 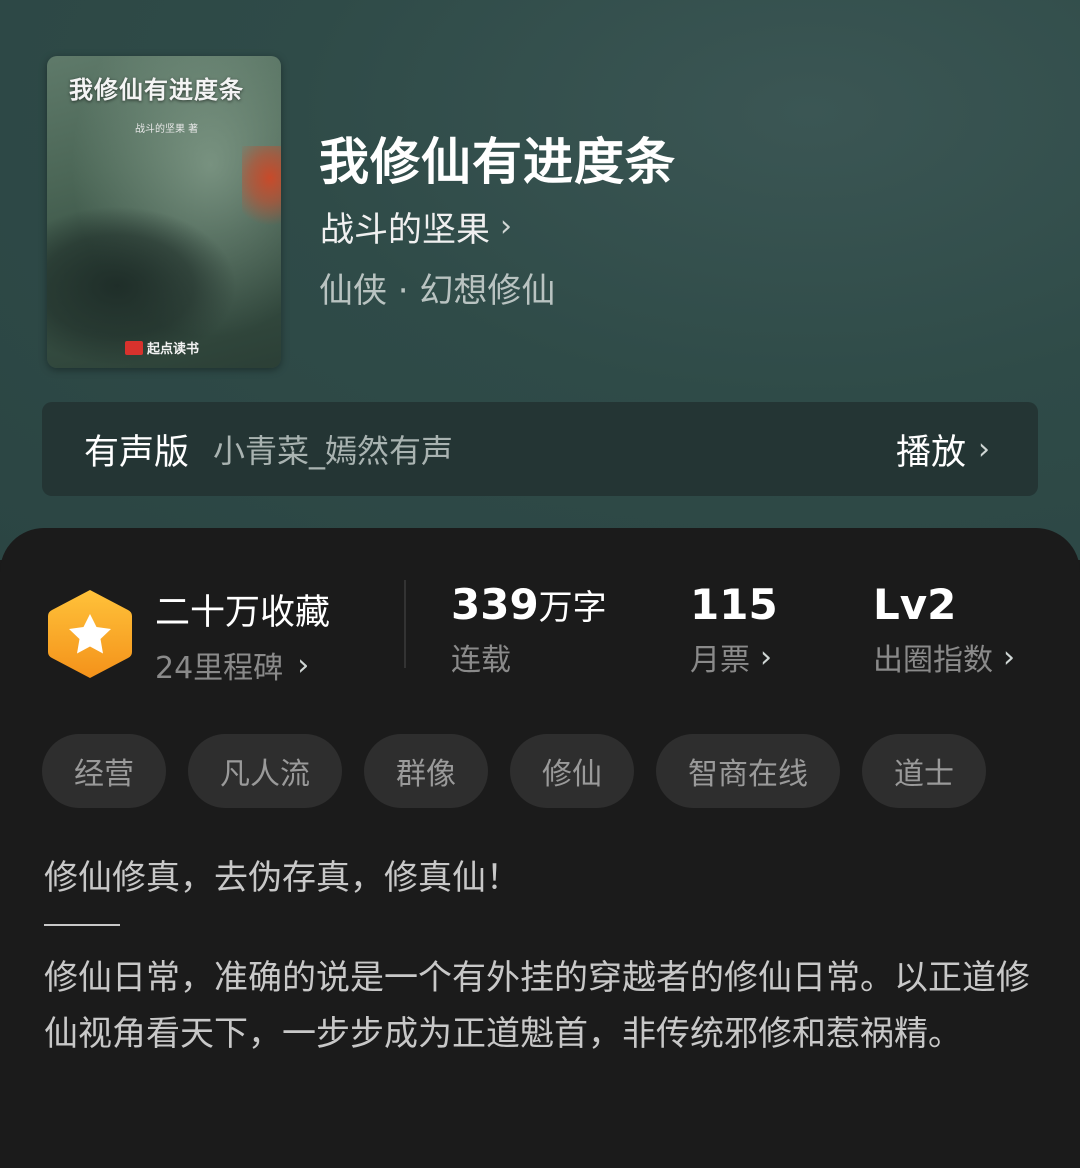 I want to click on popularity-label: 出圈指数, so click(x=933, y=660).